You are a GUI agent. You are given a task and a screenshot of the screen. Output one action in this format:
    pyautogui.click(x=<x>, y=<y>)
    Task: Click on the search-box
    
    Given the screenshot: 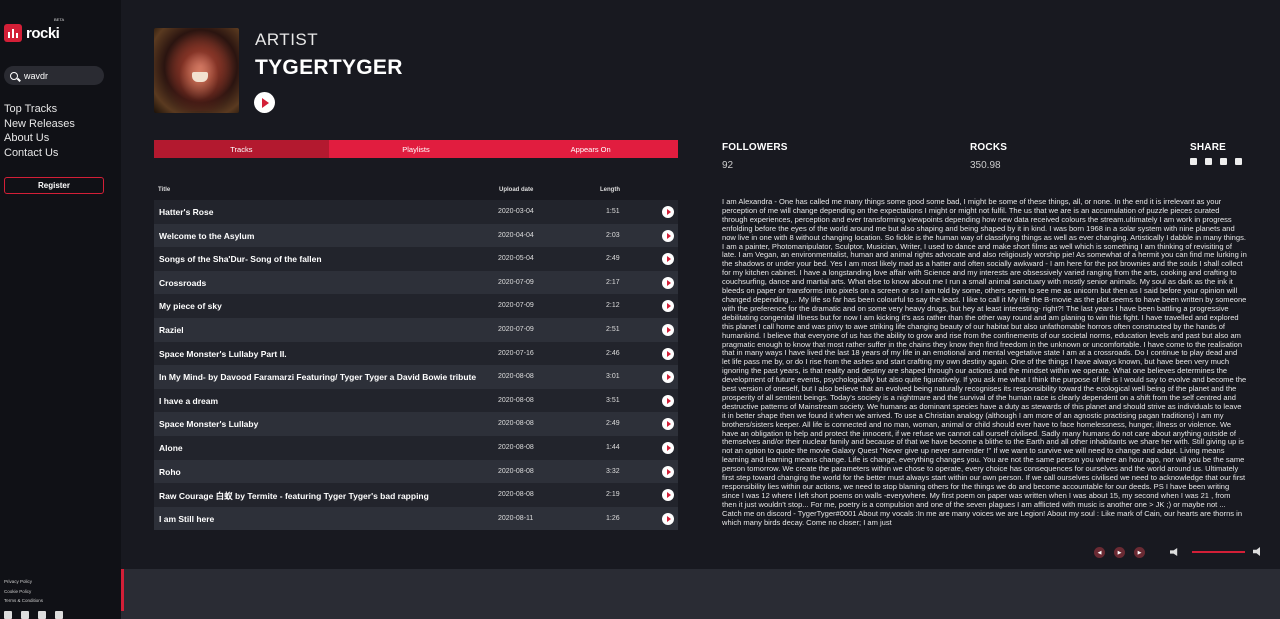 What is the action you would take?
    pyautogui.click(x=54, y=75)
    